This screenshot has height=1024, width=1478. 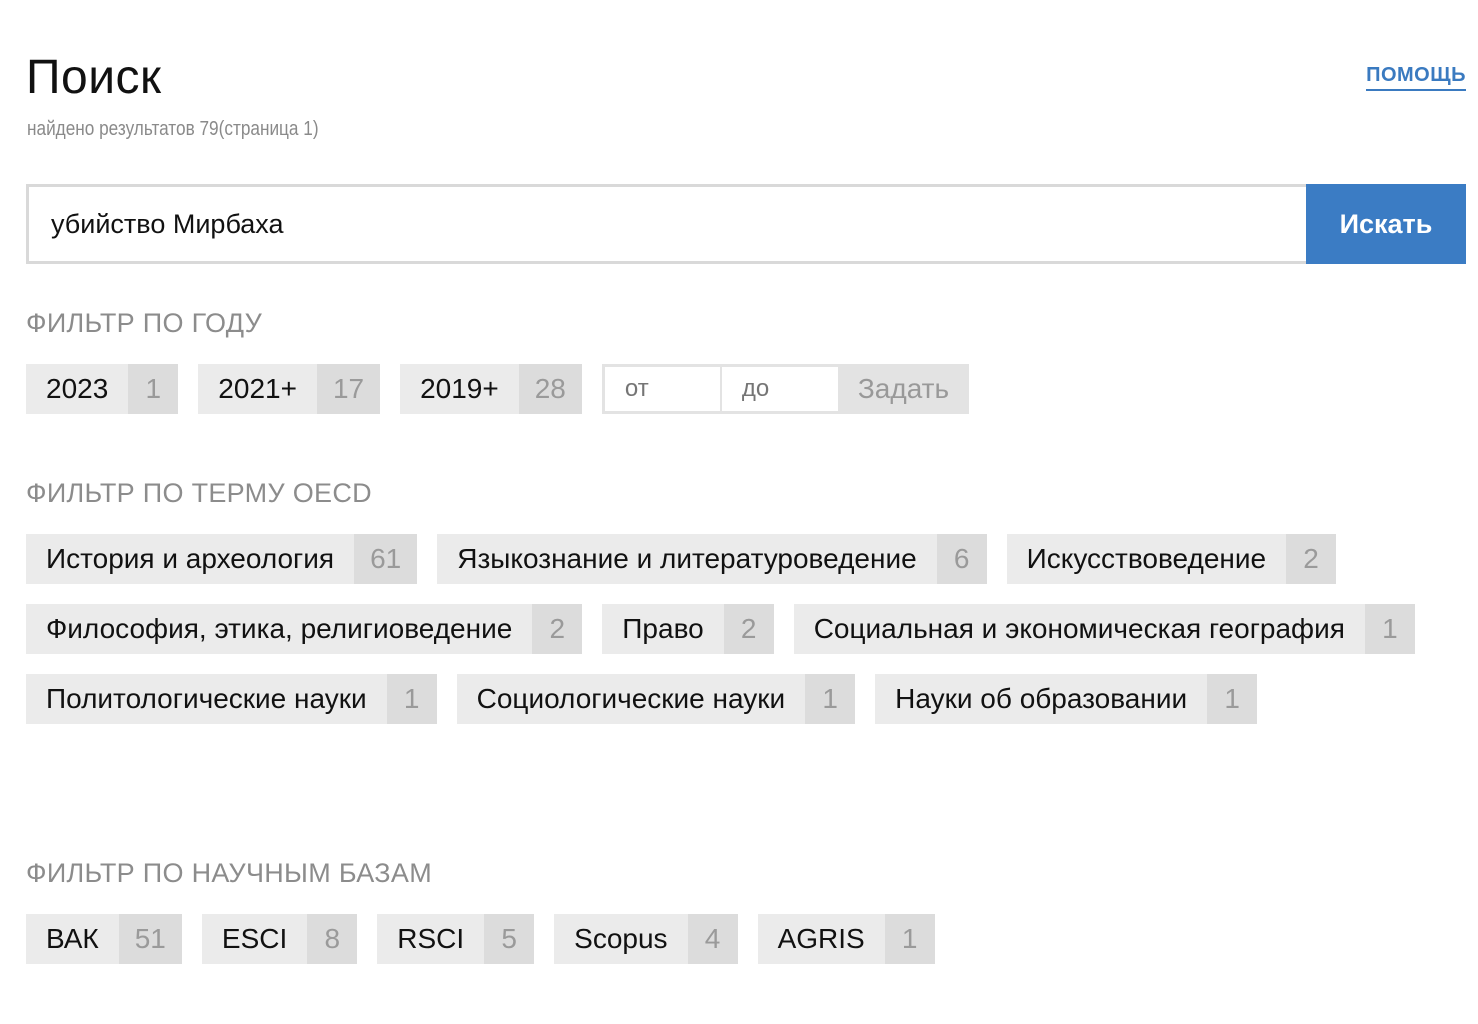 I want to click on chip-count: 8, so click(x=332, y=939).